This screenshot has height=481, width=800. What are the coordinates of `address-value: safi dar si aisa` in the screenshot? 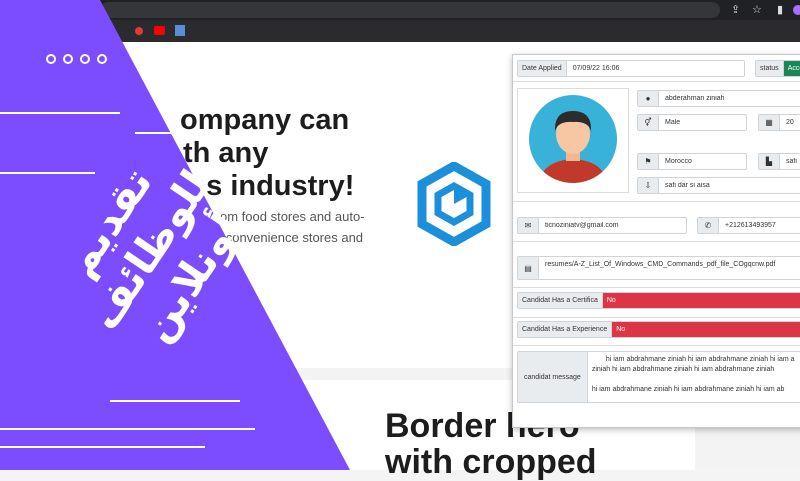 It's located at (687, 185).